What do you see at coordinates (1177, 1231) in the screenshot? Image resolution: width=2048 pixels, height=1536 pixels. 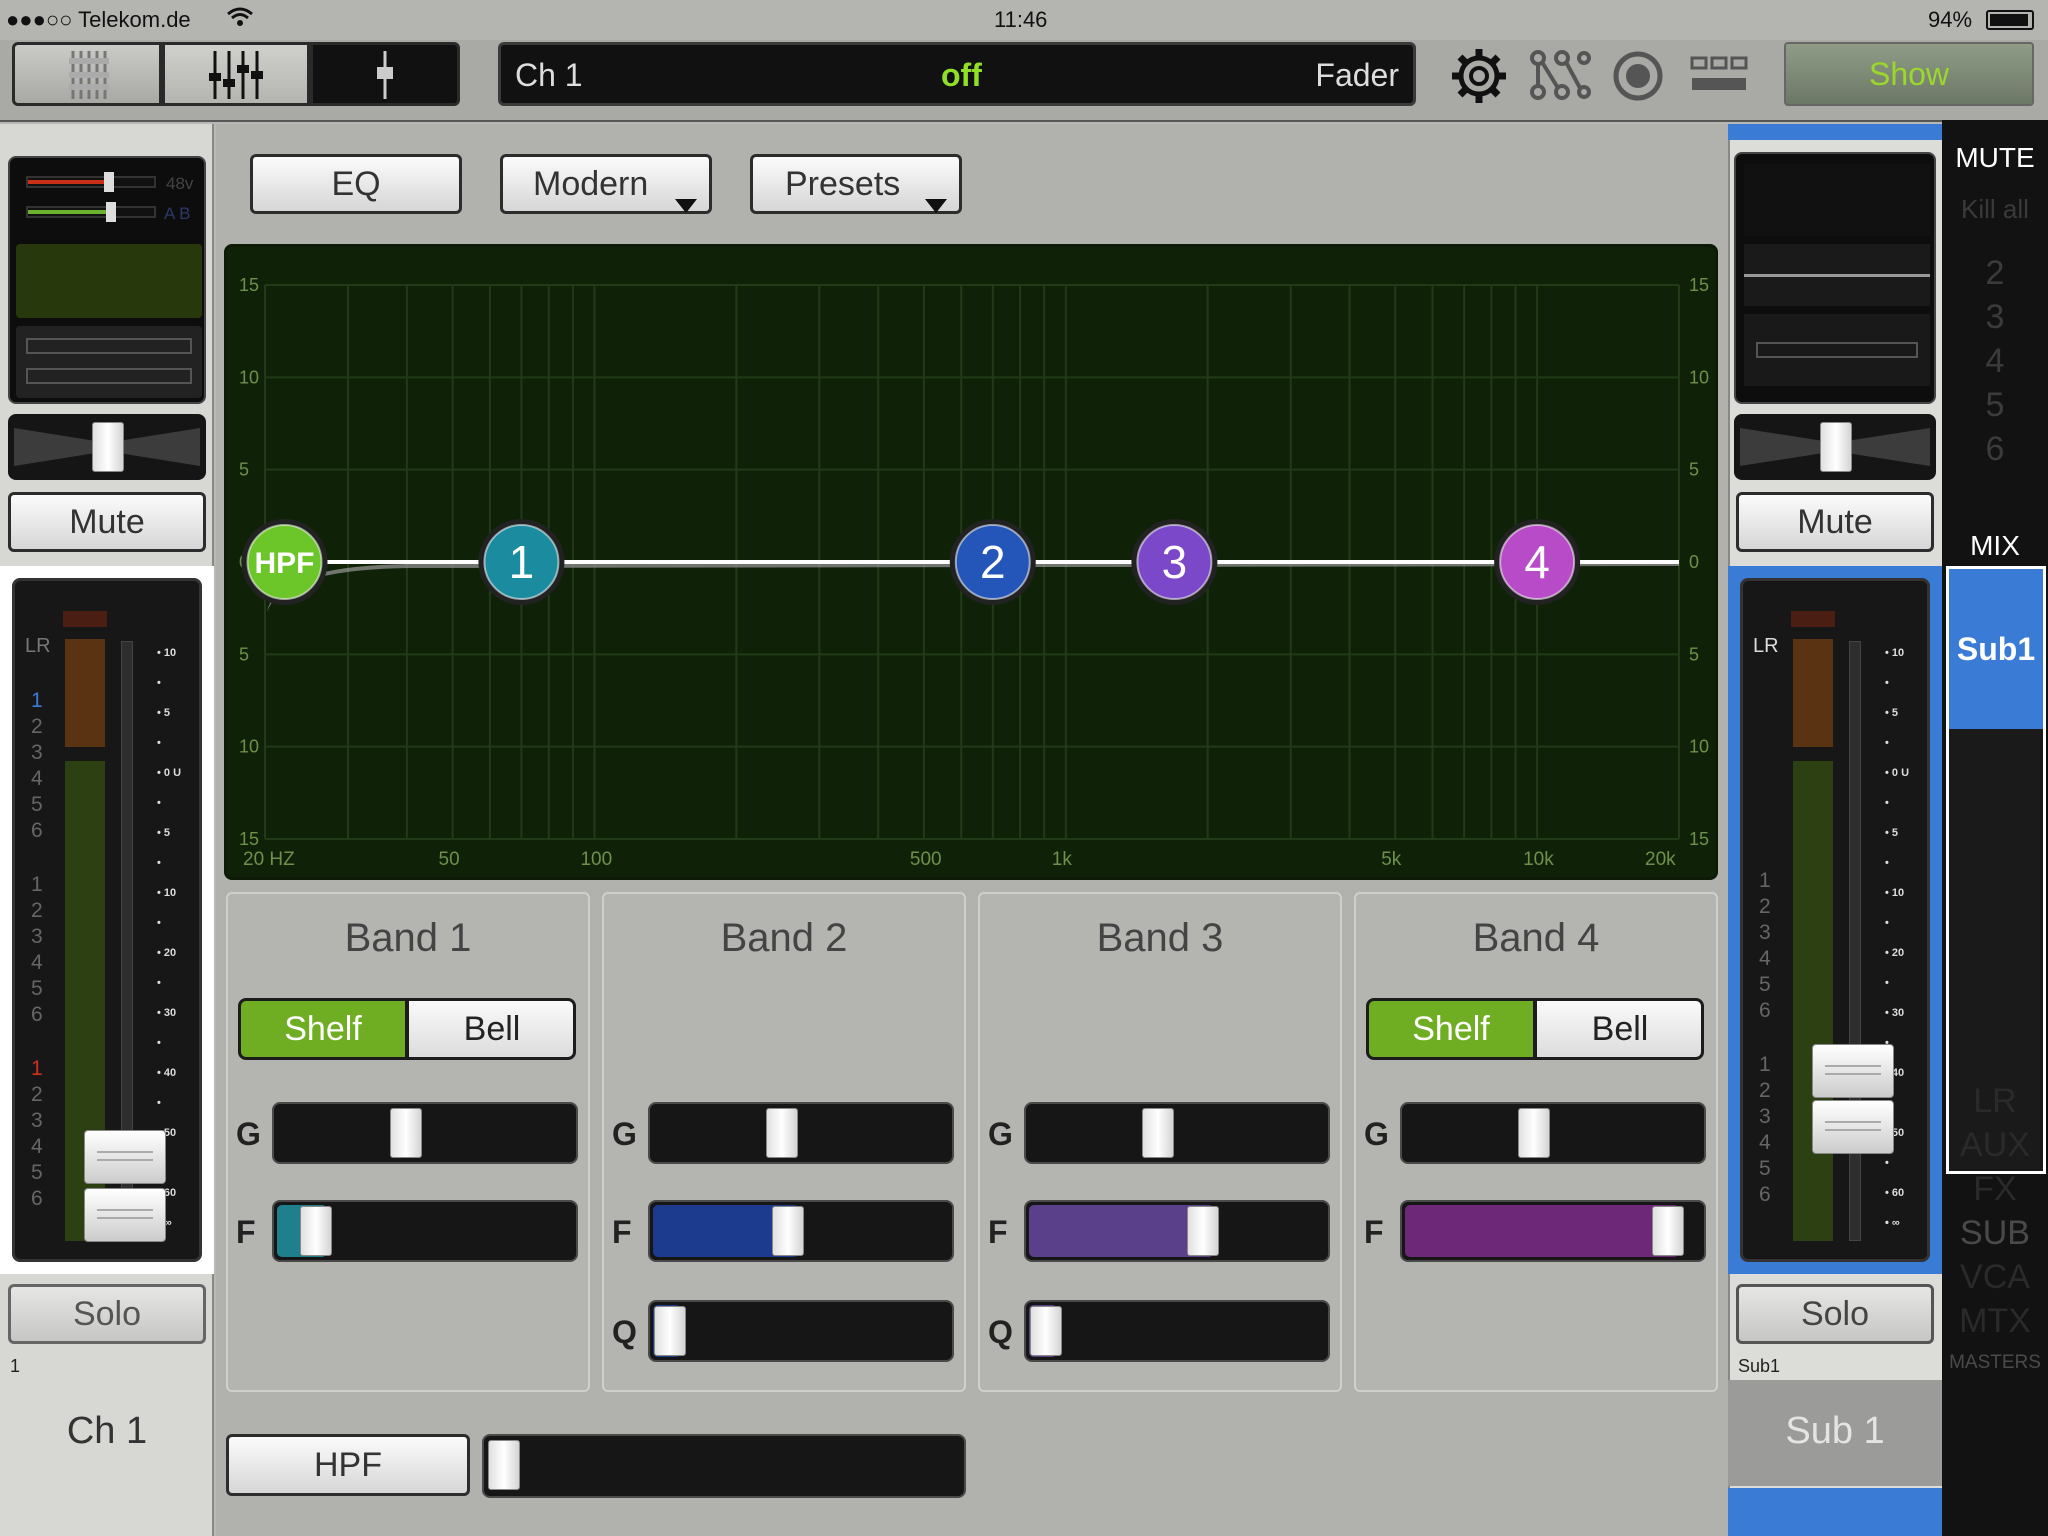 I see `band-3-freq-slider` at bounding box center [1177, 1231].